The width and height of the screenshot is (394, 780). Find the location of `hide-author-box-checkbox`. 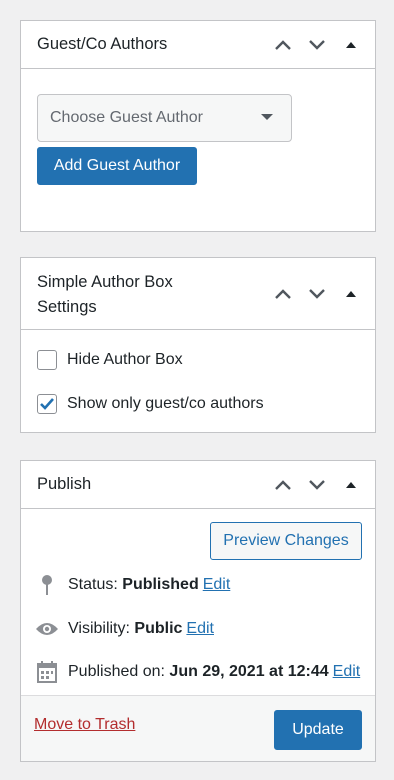

hide-author-box-checkbox is located at coordinates (47, 360).